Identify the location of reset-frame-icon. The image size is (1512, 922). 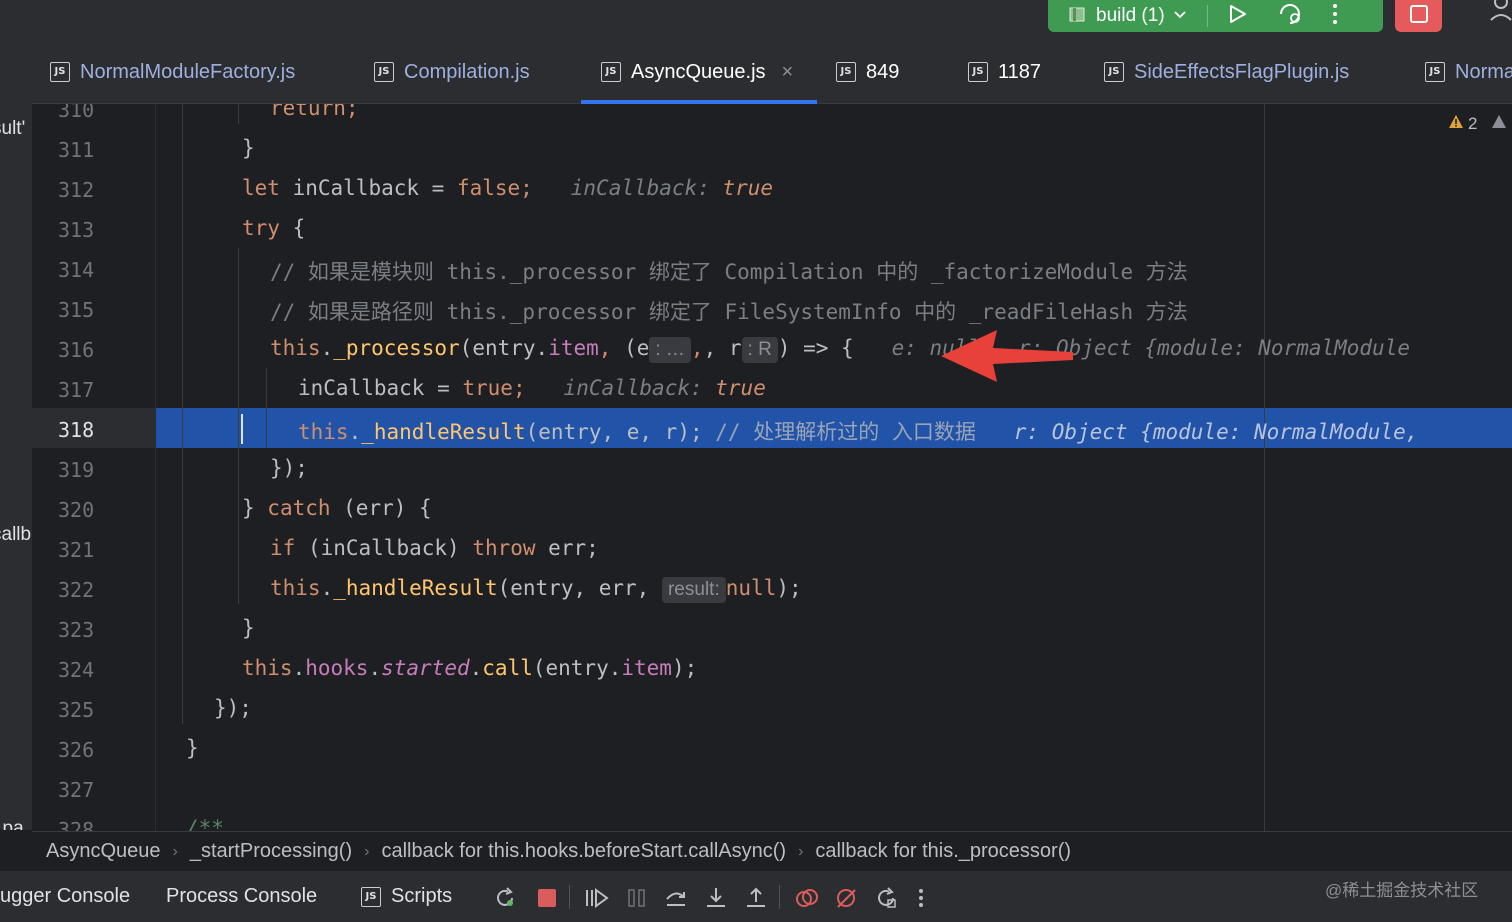
(886, 898).